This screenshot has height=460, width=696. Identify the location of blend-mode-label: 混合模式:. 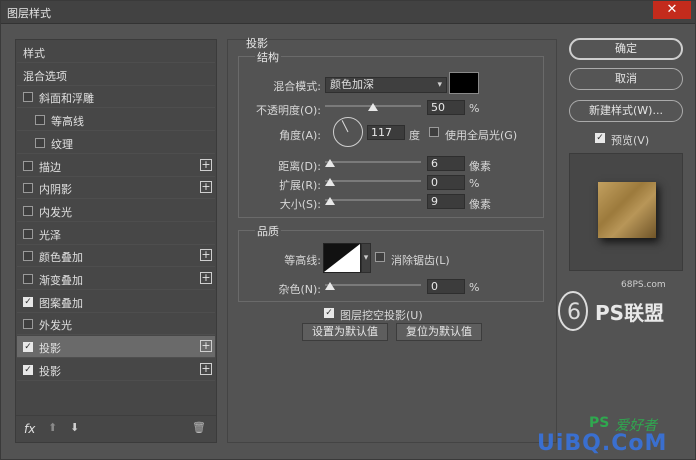
(297, 86).